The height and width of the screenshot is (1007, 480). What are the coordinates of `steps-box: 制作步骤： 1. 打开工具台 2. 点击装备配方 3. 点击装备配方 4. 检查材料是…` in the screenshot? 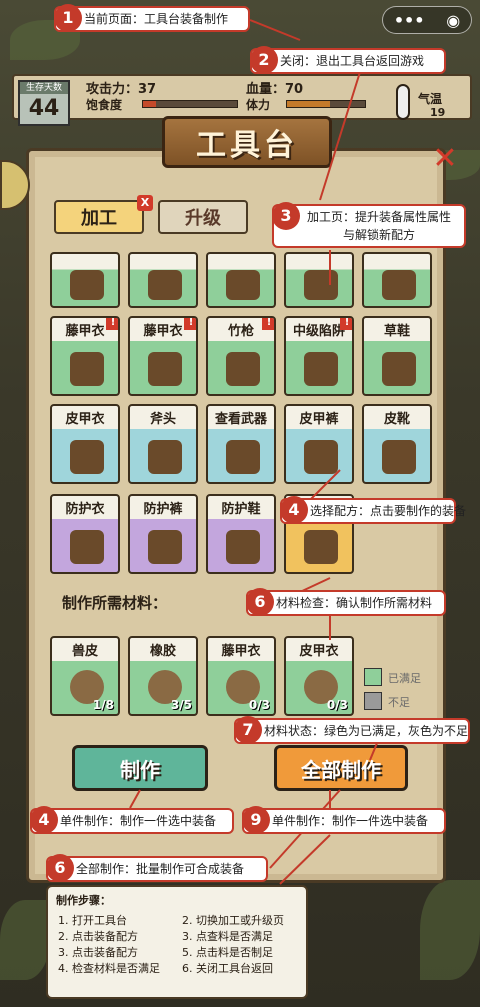 It's located at (177, 942).